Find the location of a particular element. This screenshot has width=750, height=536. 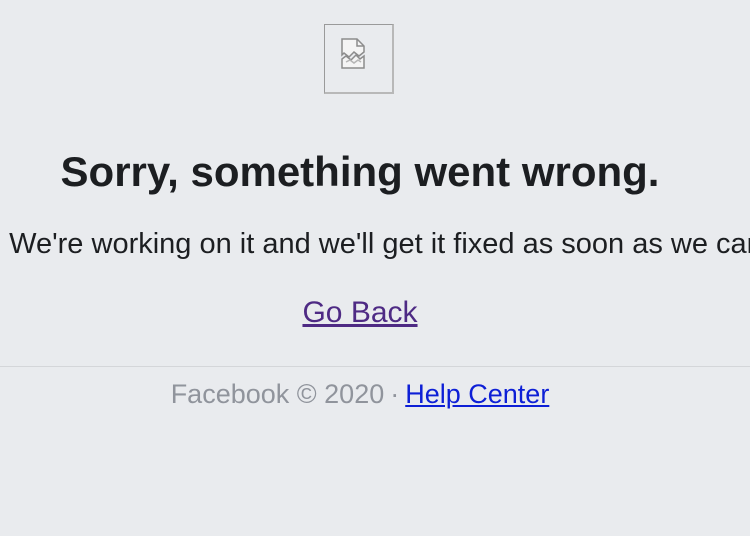

help-center-link: Help Center is located at coordinates (477, 394).